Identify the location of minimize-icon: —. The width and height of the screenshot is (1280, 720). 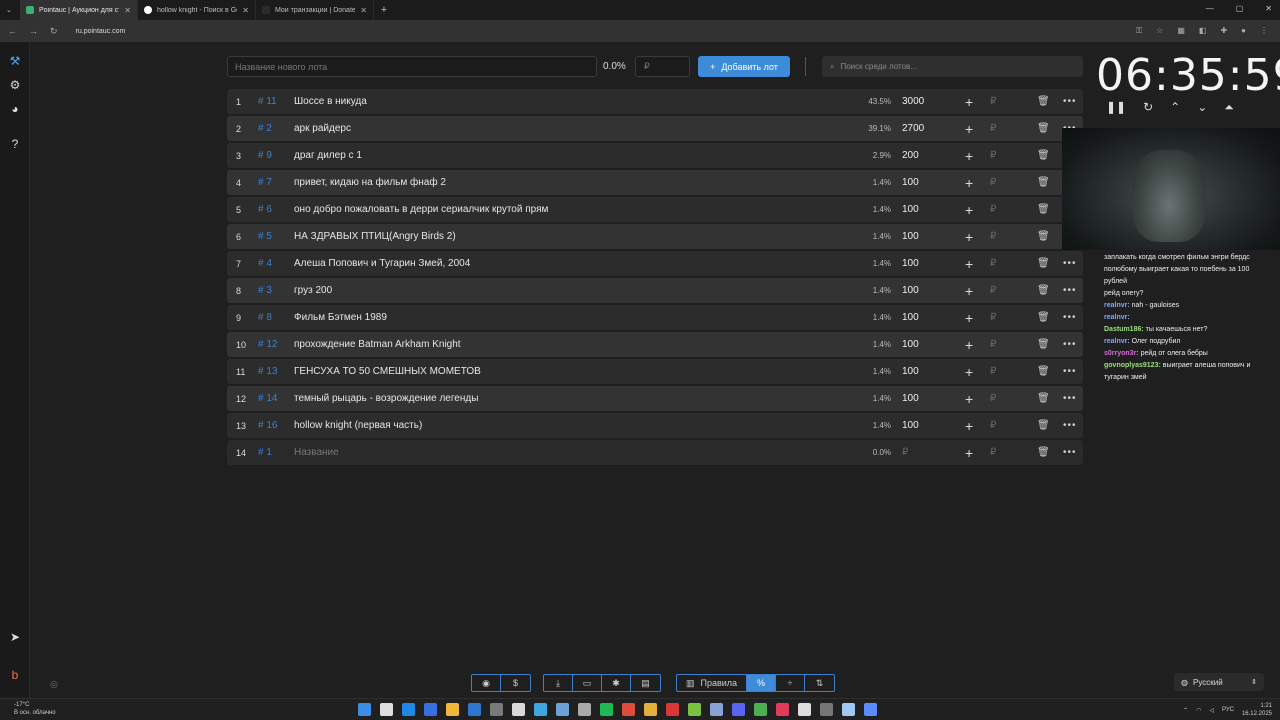
(1210, 8).